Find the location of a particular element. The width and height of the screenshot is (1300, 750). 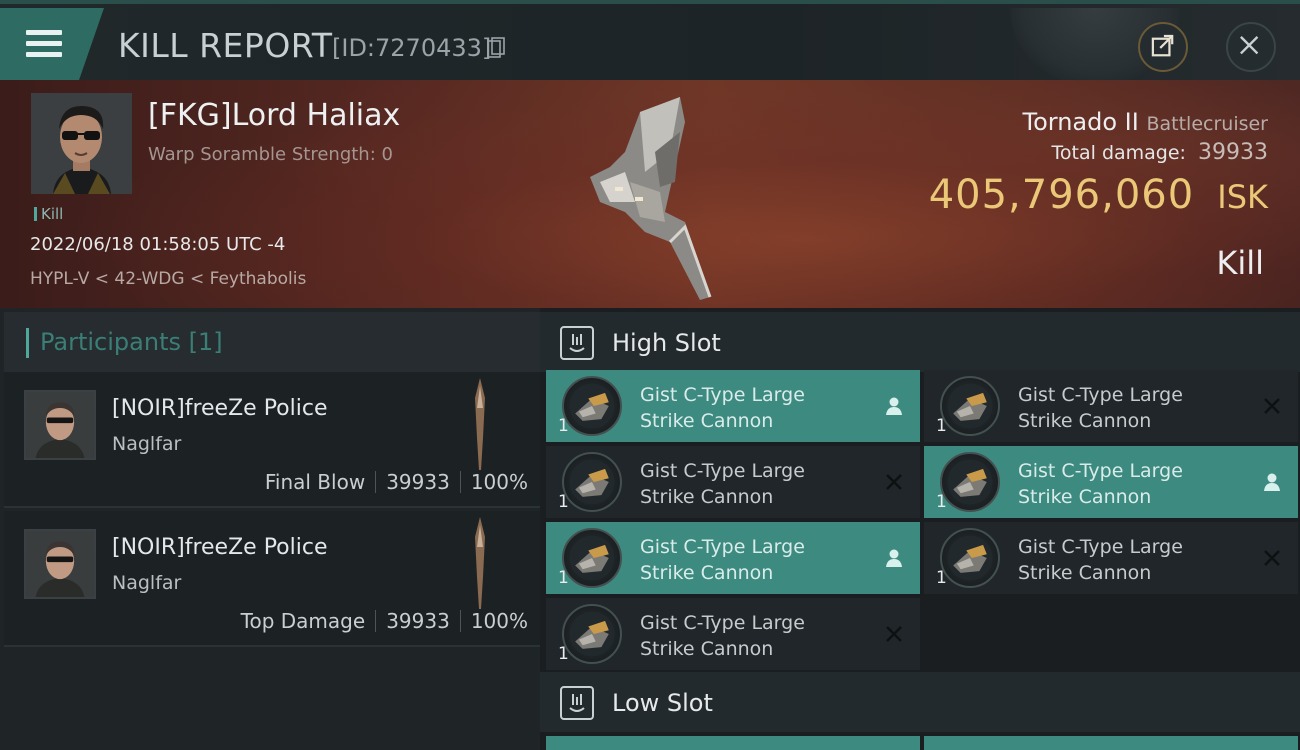

participant-avatar is located at coordinates (60, 425).